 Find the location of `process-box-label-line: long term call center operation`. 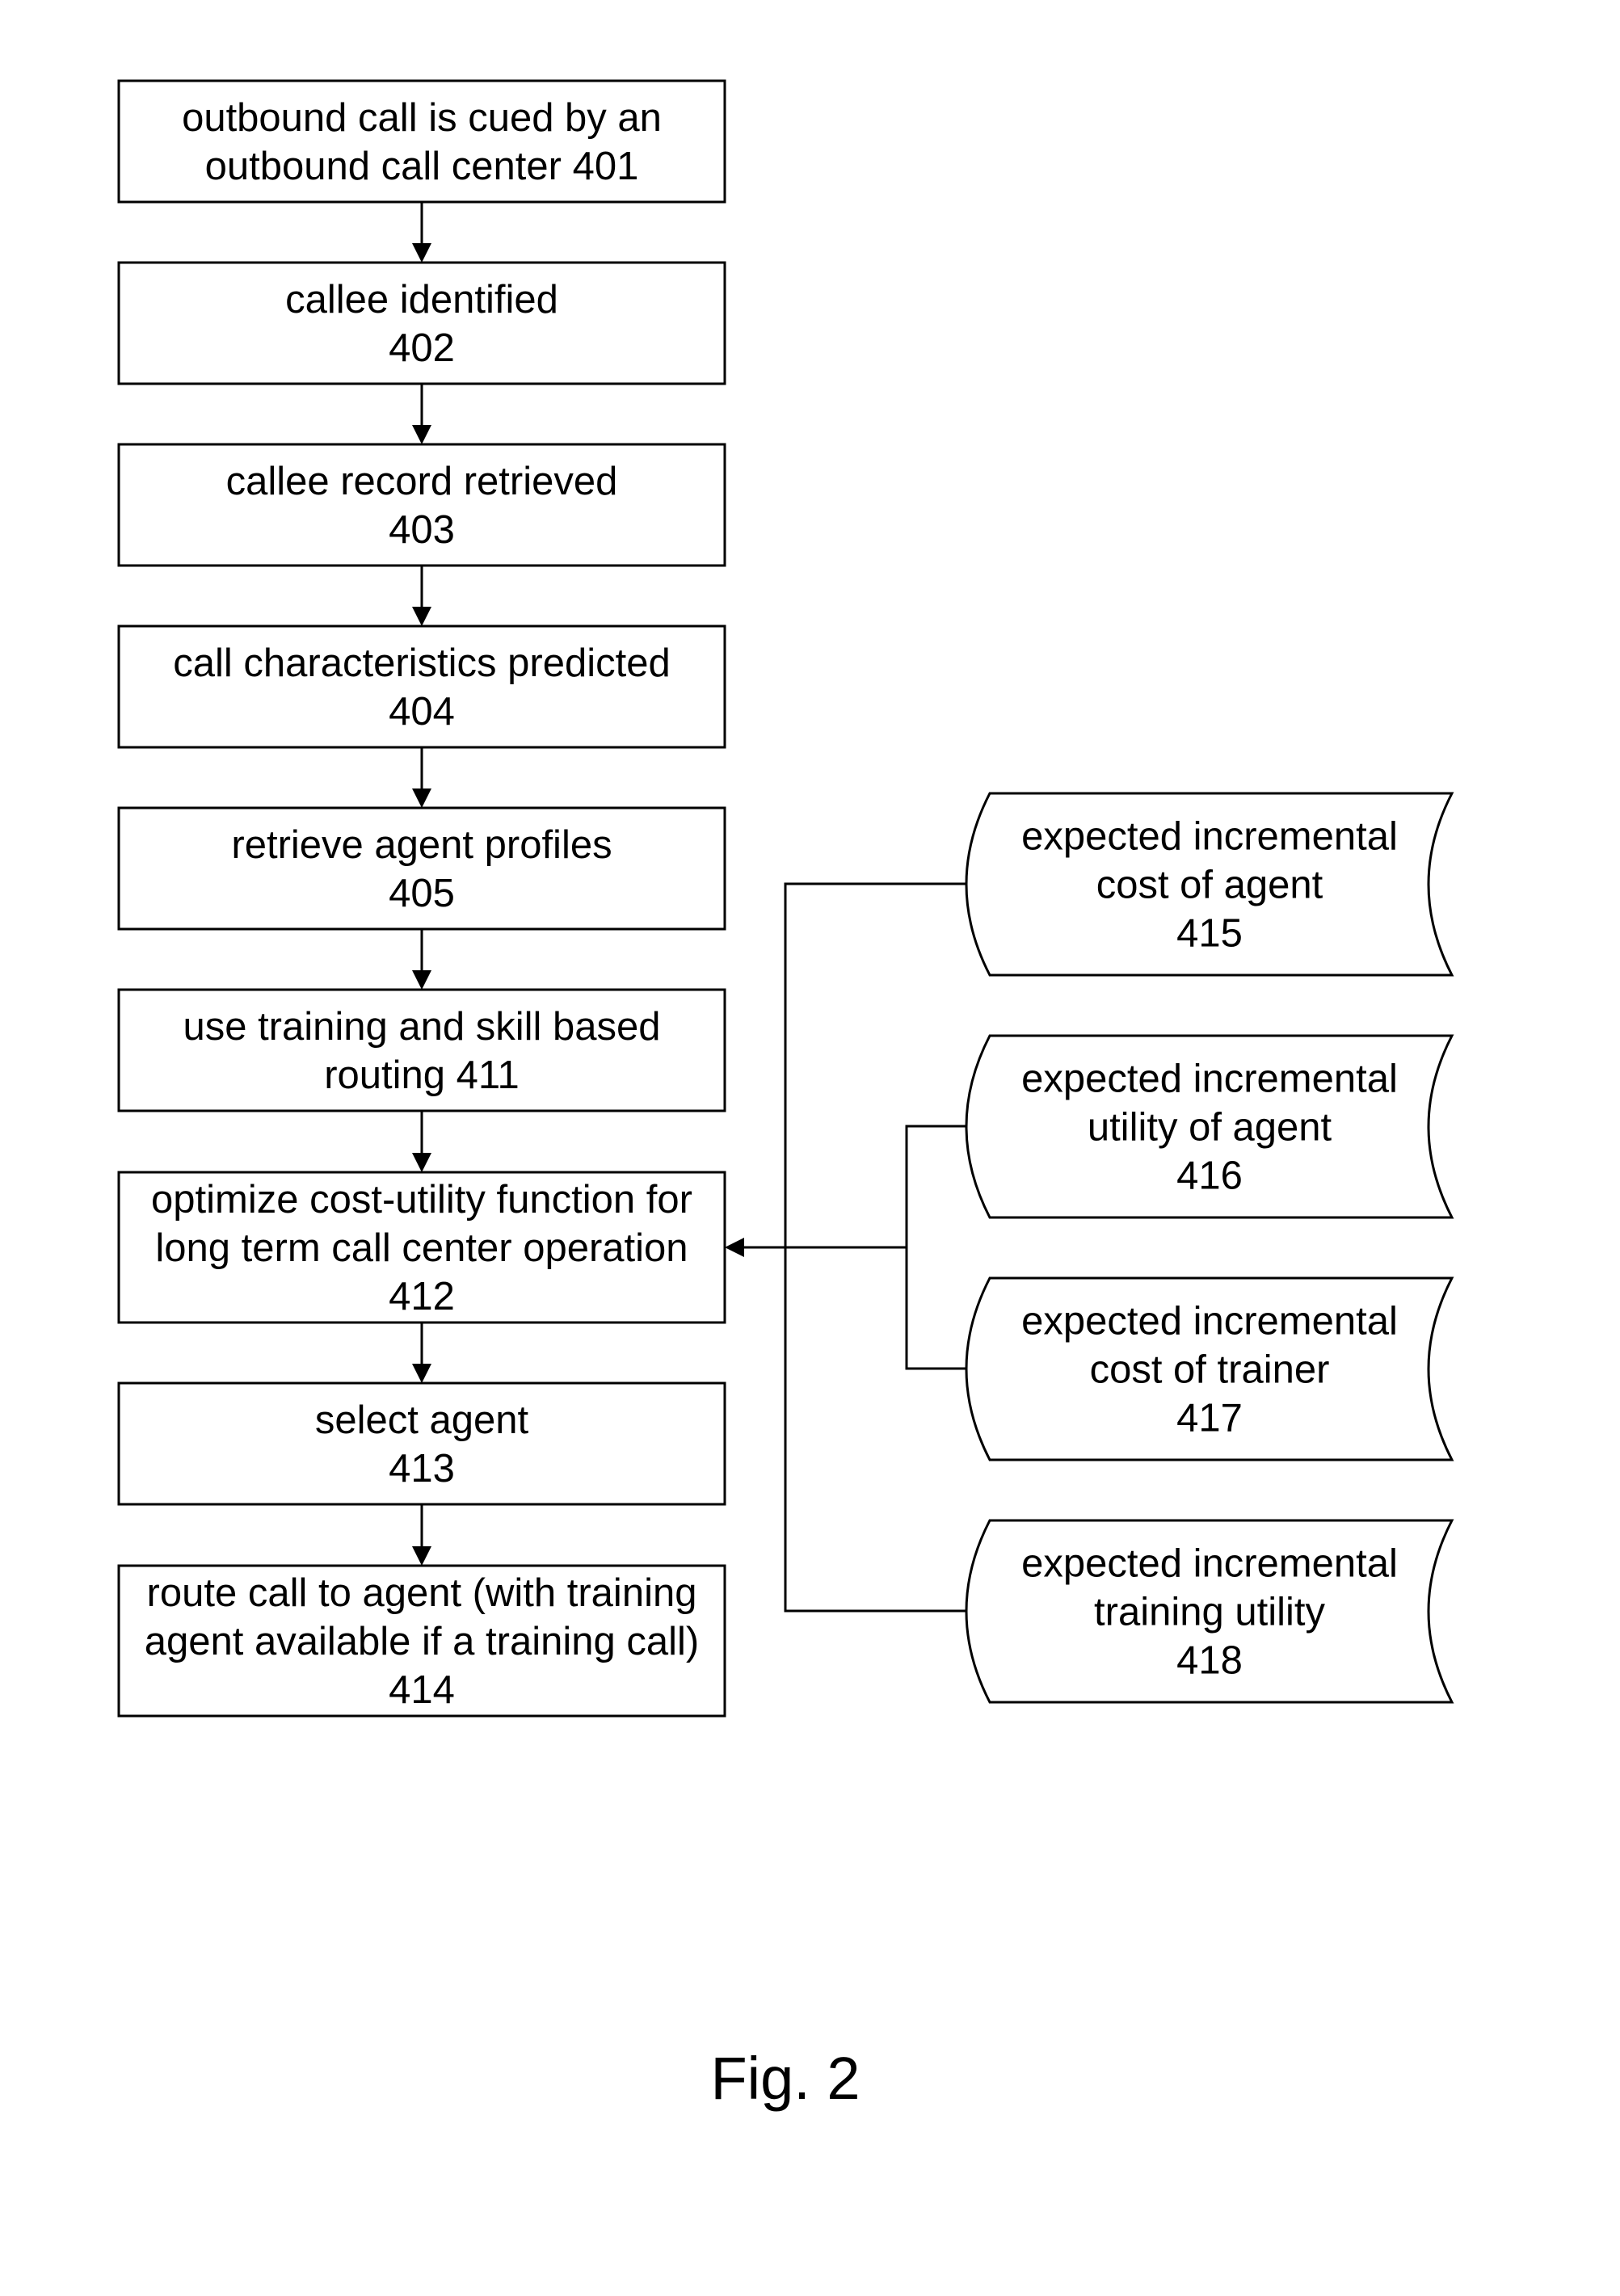

process-box-label-line: long term call center operation is located at coordinates (421, 1248).